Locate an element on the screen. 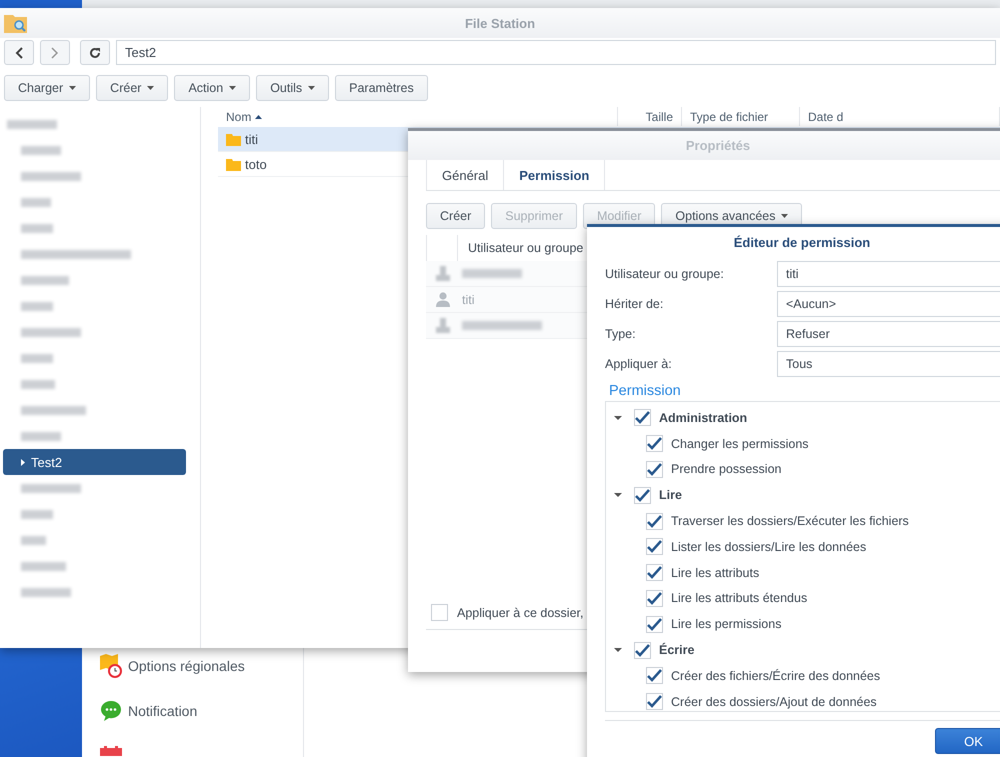 The image size is (1000, 757). permission-item: Prendre possession is located at coordinates (726, 469).